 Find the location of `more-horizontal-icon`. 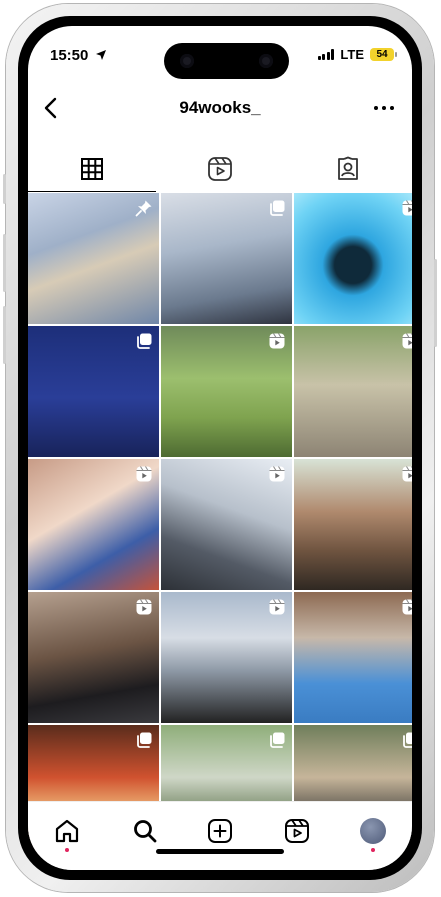

more-horizontal-icon is located at coordinates (384, 108).